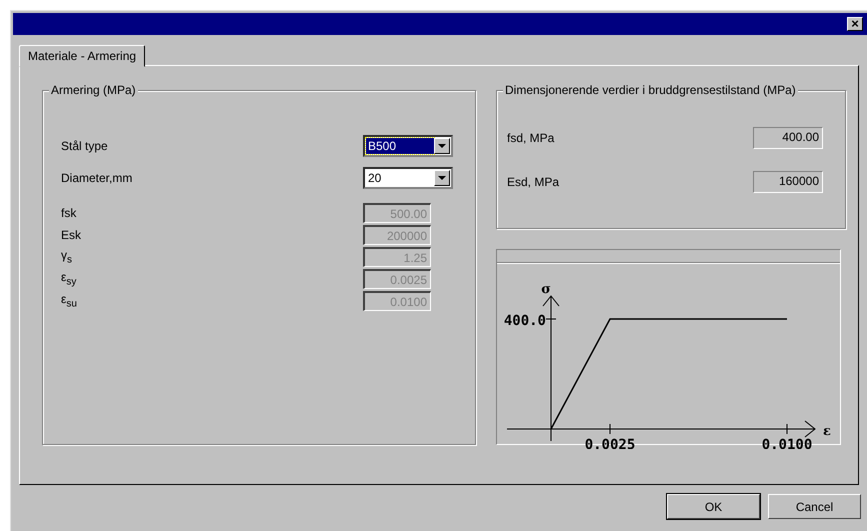  What do you see at coordinates (610, 443) in the screenshot?
I see `tick-label: 0.0025` at bounding box center [610, 443].